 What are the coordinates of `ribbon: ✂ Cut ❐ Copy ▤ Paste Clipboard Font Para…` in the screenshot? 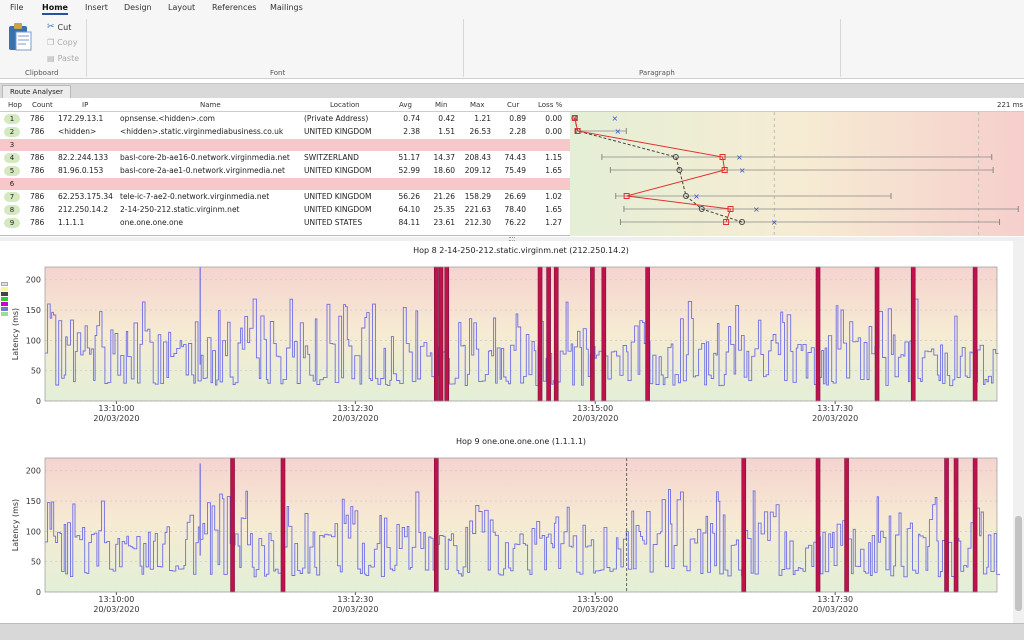 It's located at (512, 48).